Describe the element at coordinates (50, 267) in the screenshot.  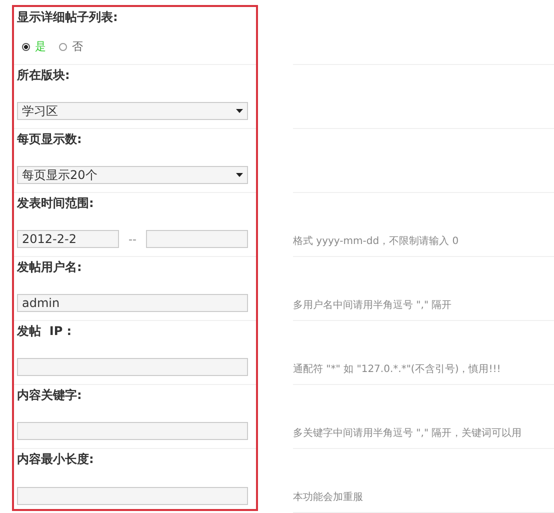
I see `field-label: 发帖用户名:` at that location.